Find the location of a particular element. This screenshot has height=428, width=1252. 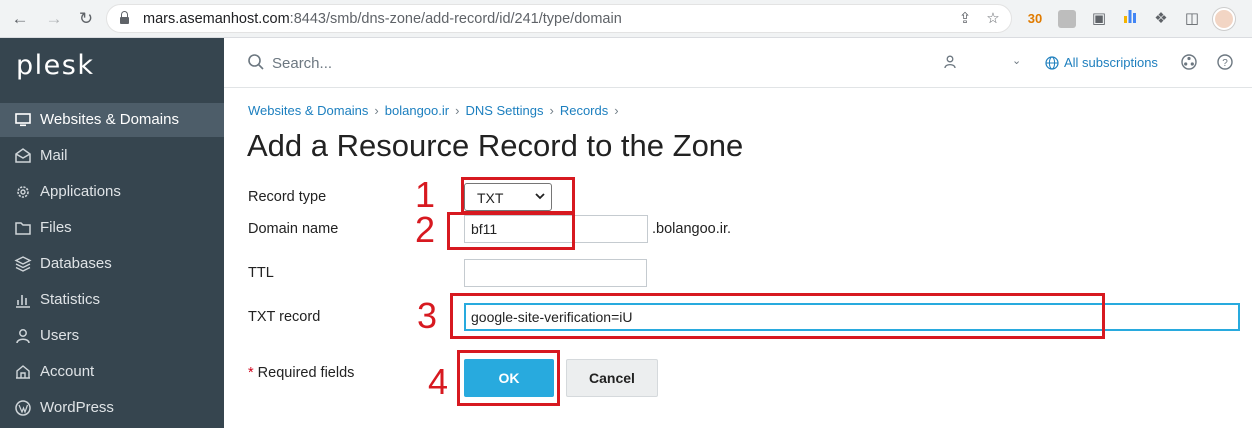

reload-icon: ↻ is located at coordinates (86, 19).